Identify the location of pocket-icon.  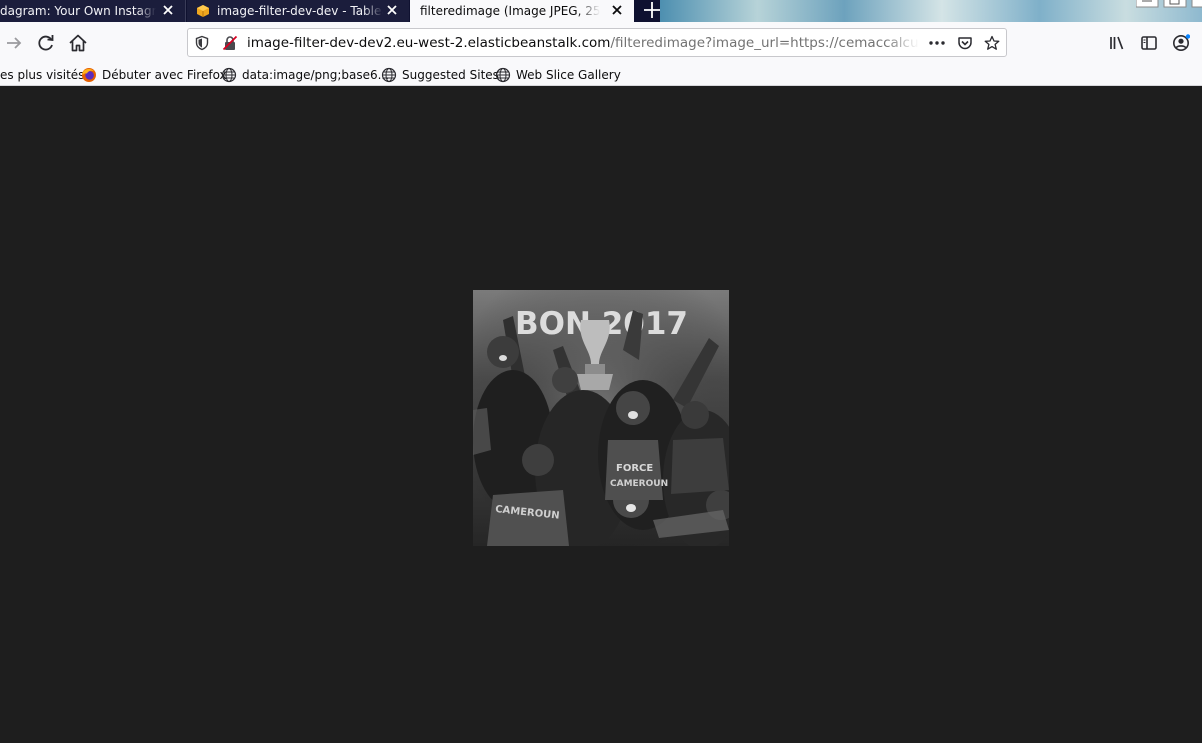
(965, 43).